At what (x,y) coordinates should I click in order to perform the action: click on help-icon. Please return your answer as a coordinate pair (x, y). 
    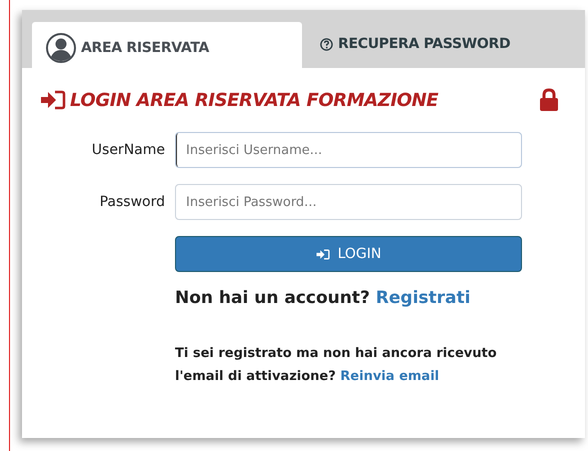
    Looking at the image, I should click on (326, 44).